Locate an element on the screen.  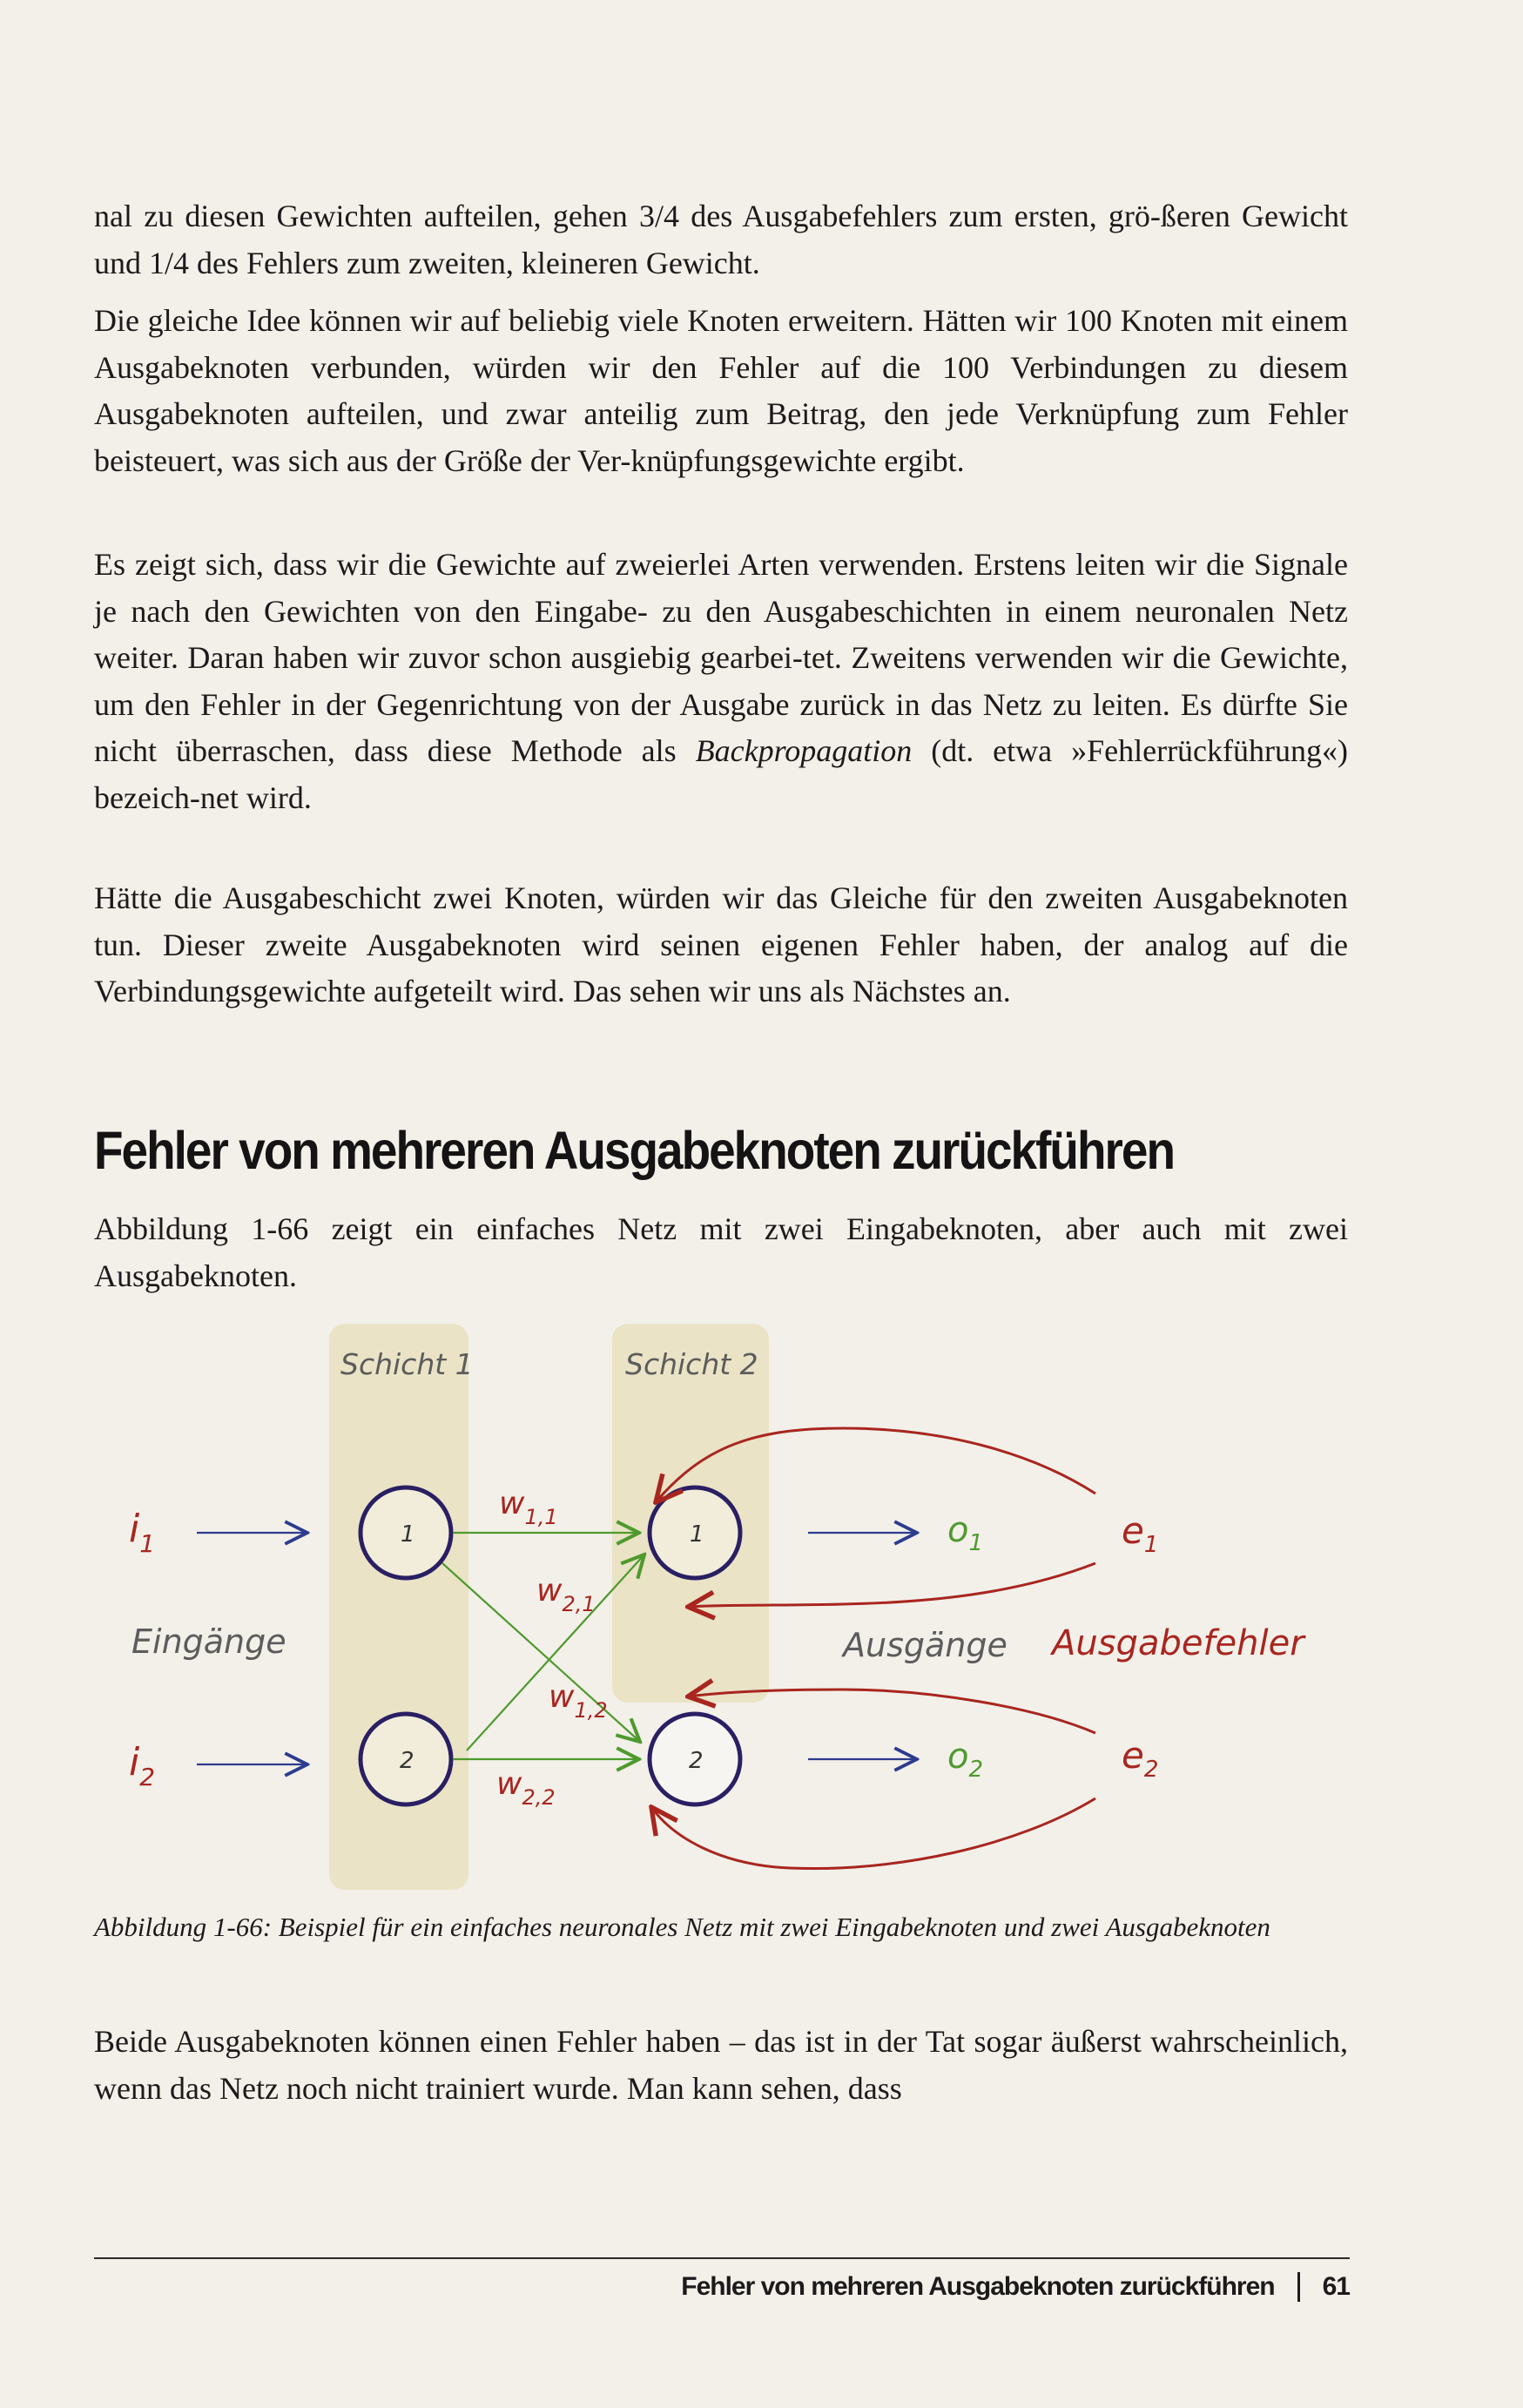
inputs-label: Eingänge is located at coordinates (208, 1641).